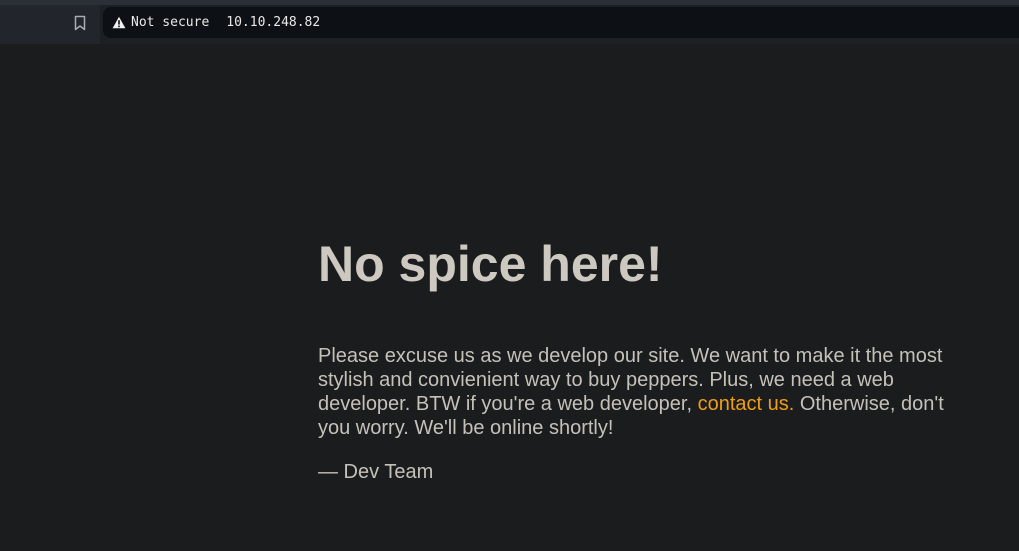 The image size is (1019, 551). Describe the element at coordinates (376, 472) in the screenshot. I see `signature: — Dev Team` at that location.